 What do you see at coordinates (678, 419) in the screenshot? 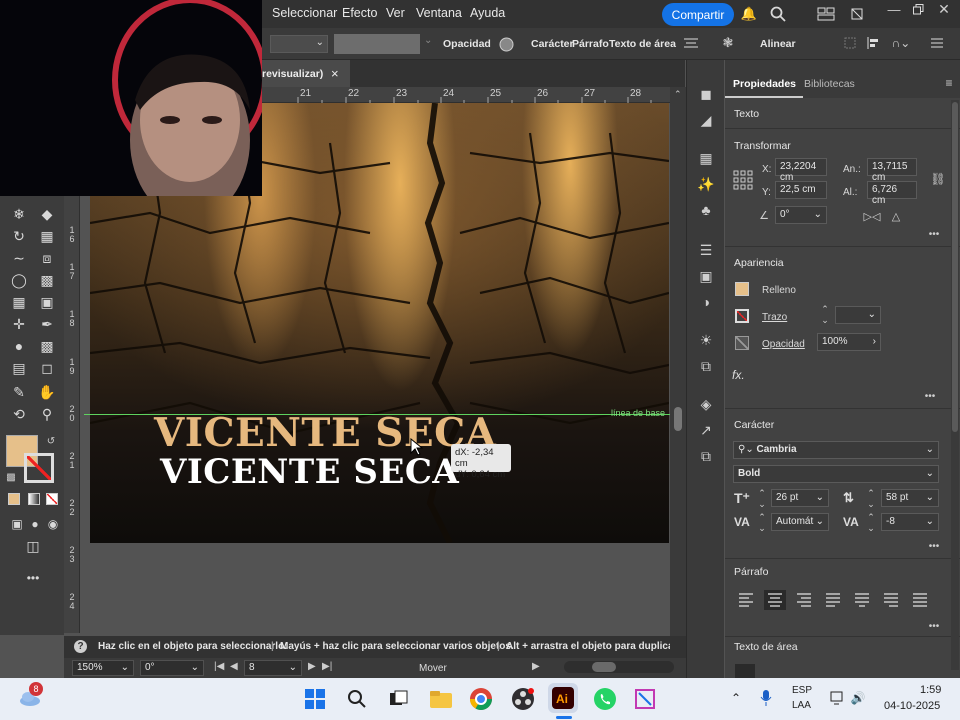
I see `scrollbar-thumb` at bounding box center [678, 419].